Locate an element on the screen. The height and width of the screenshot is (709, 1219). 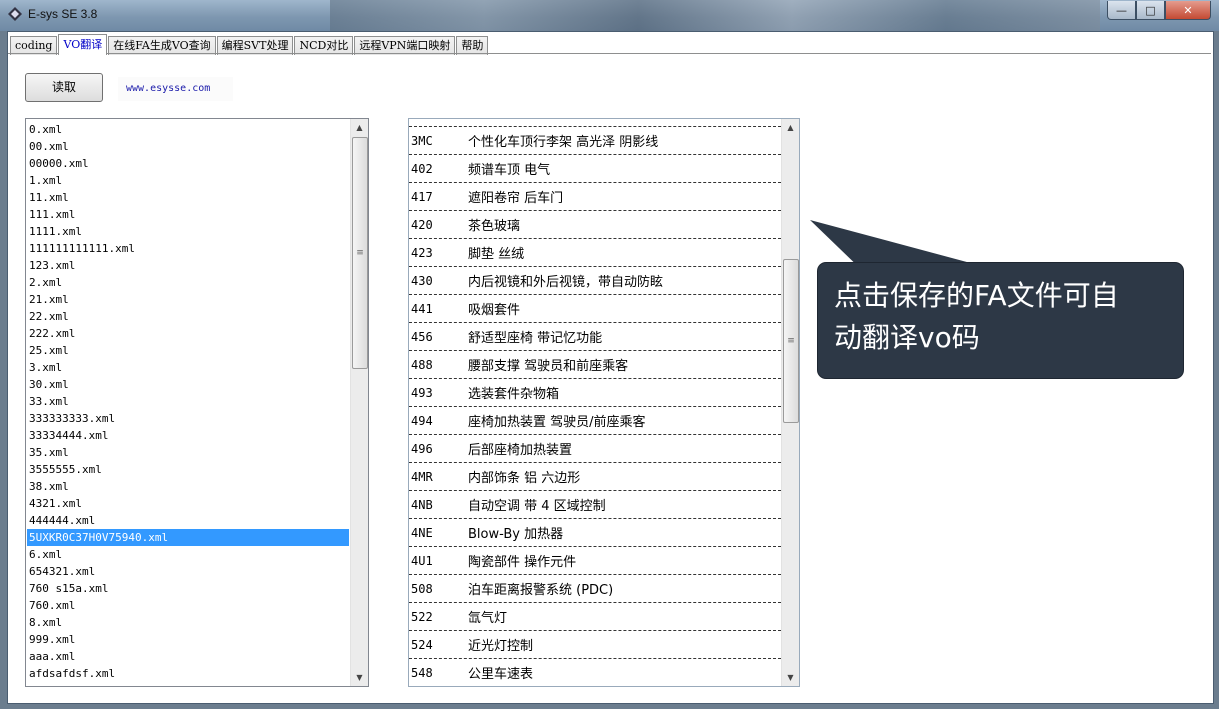
tab-vo-translate: VO翻译 is located at coordinates (83, 44).